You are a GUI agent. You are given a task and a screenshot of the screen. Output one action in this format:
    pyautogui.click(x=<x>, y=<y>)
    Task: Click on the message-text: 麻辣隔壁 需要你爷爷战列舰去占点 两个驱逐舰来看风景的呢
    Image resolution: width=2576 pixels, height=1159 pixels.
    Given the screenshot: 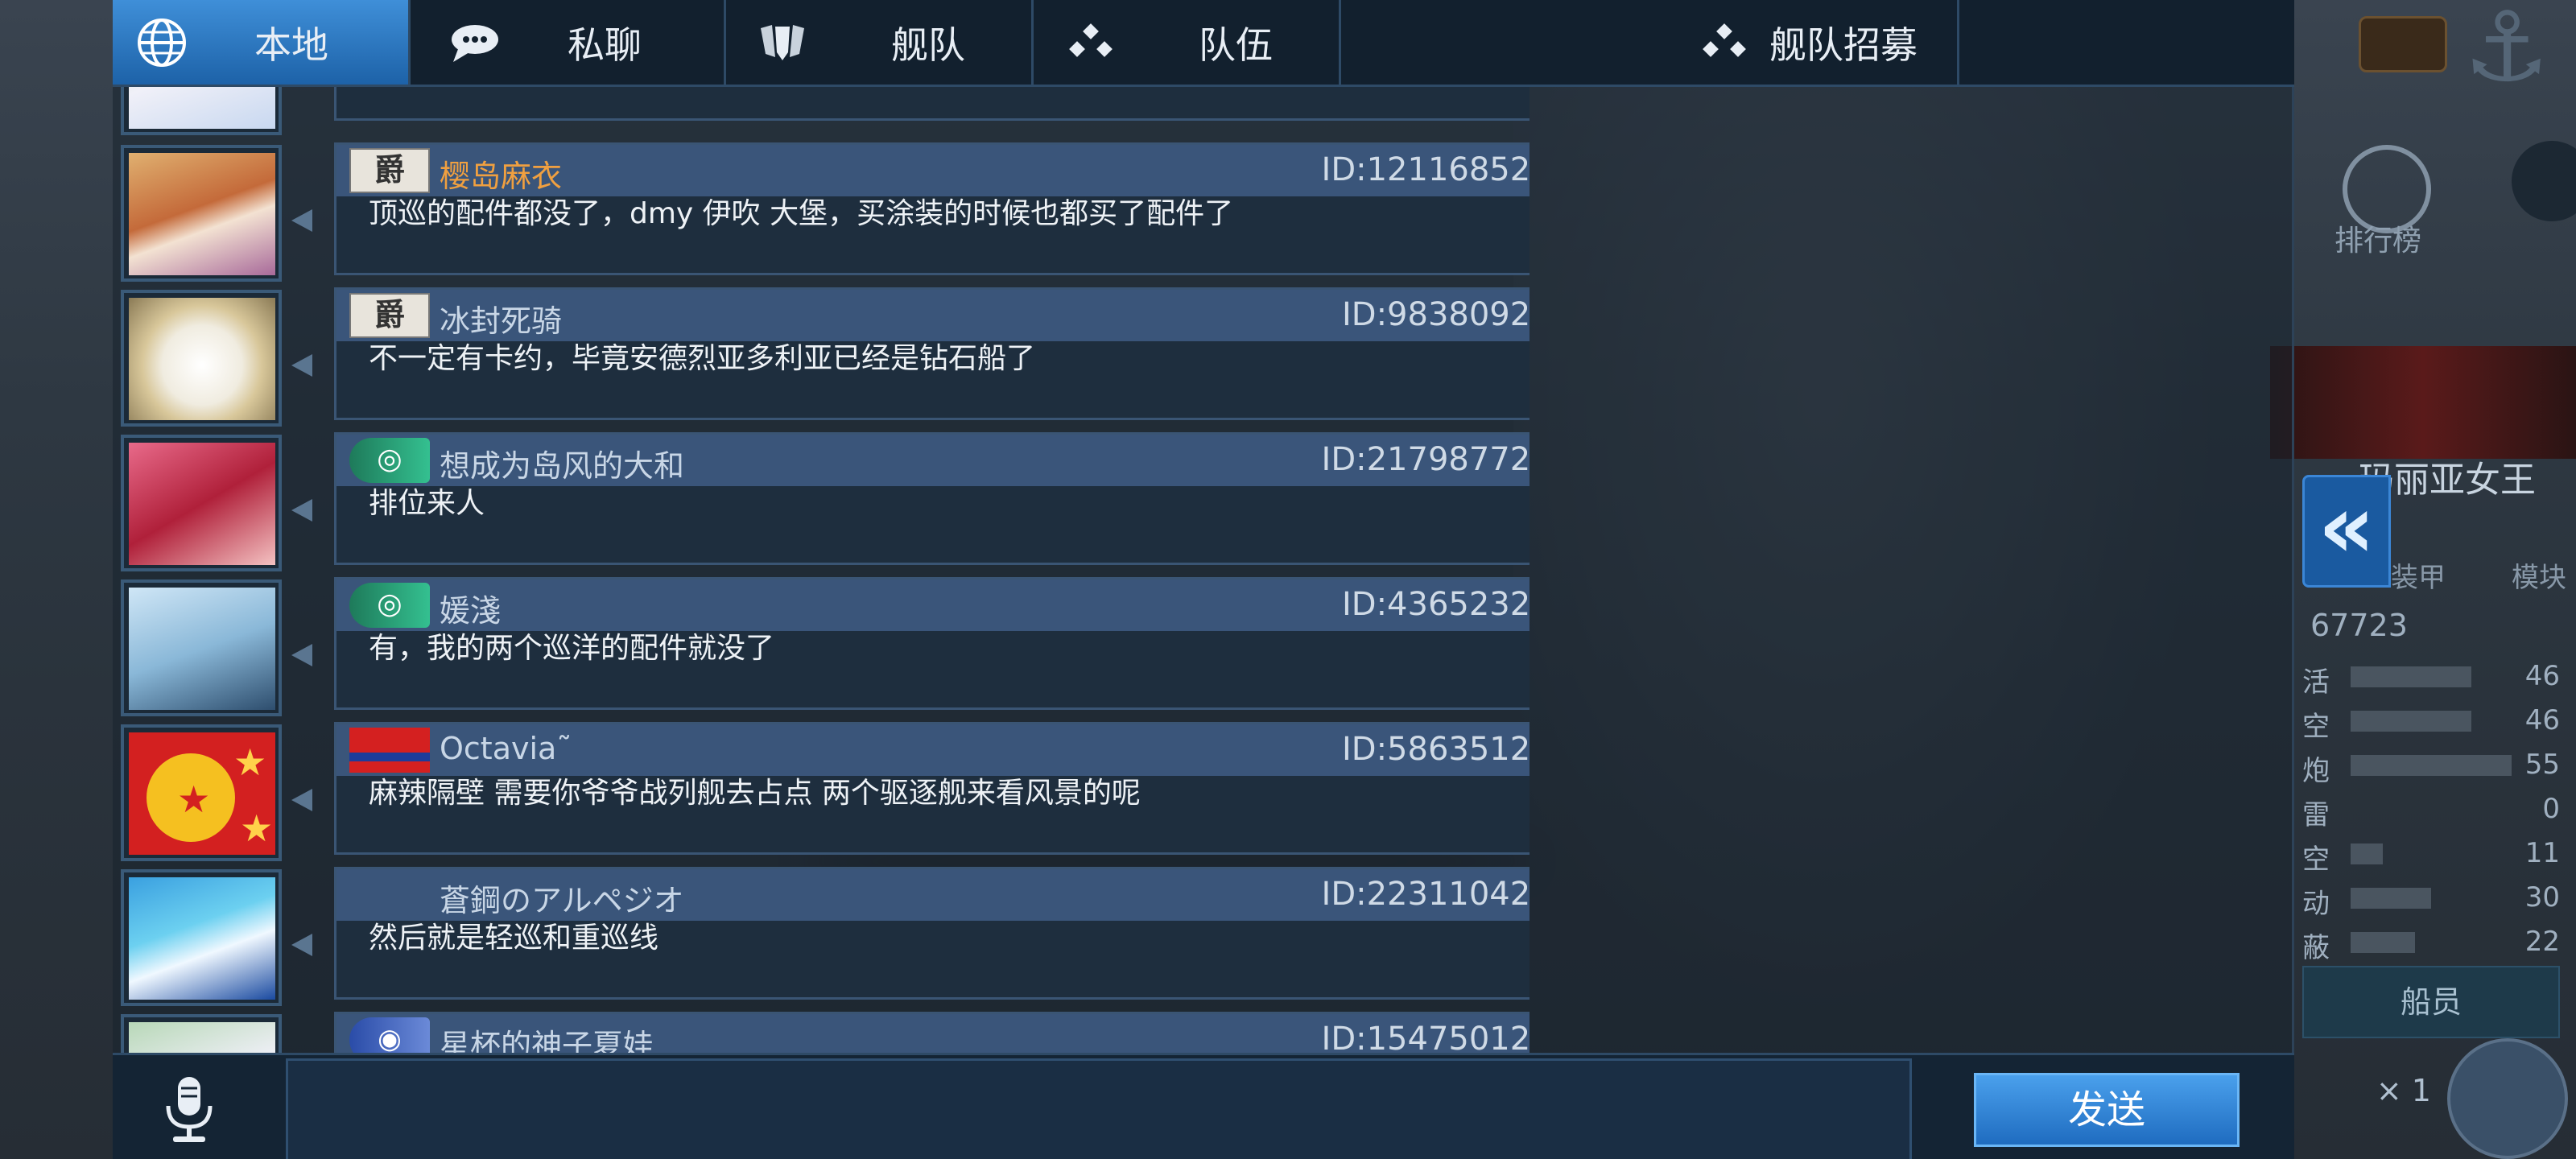 What is the action you would take?
    pyautogui.click(x=755, y=793)
    